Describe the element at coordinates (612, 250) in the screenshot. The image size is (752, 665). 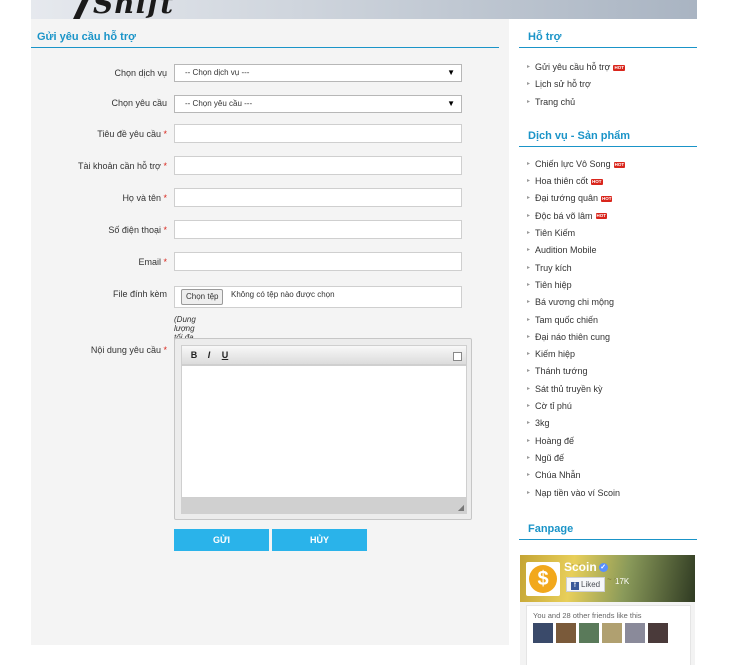
I see `product-item: Audition Mobile` at that location.